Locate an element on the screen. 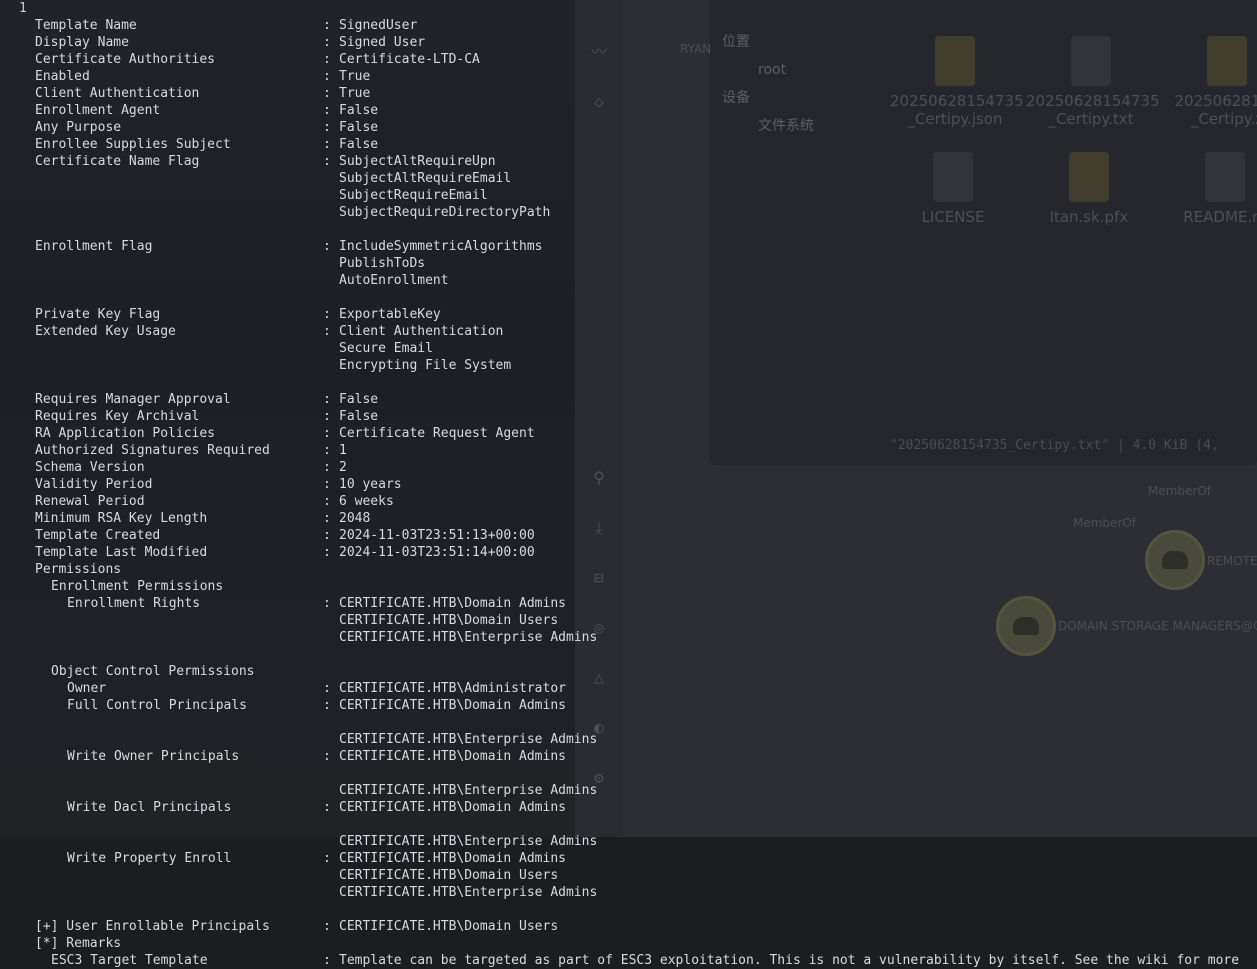 This screenshot has width=1257, height=969. property-key: Enrollment Rights is located at coordinates (134, 603).